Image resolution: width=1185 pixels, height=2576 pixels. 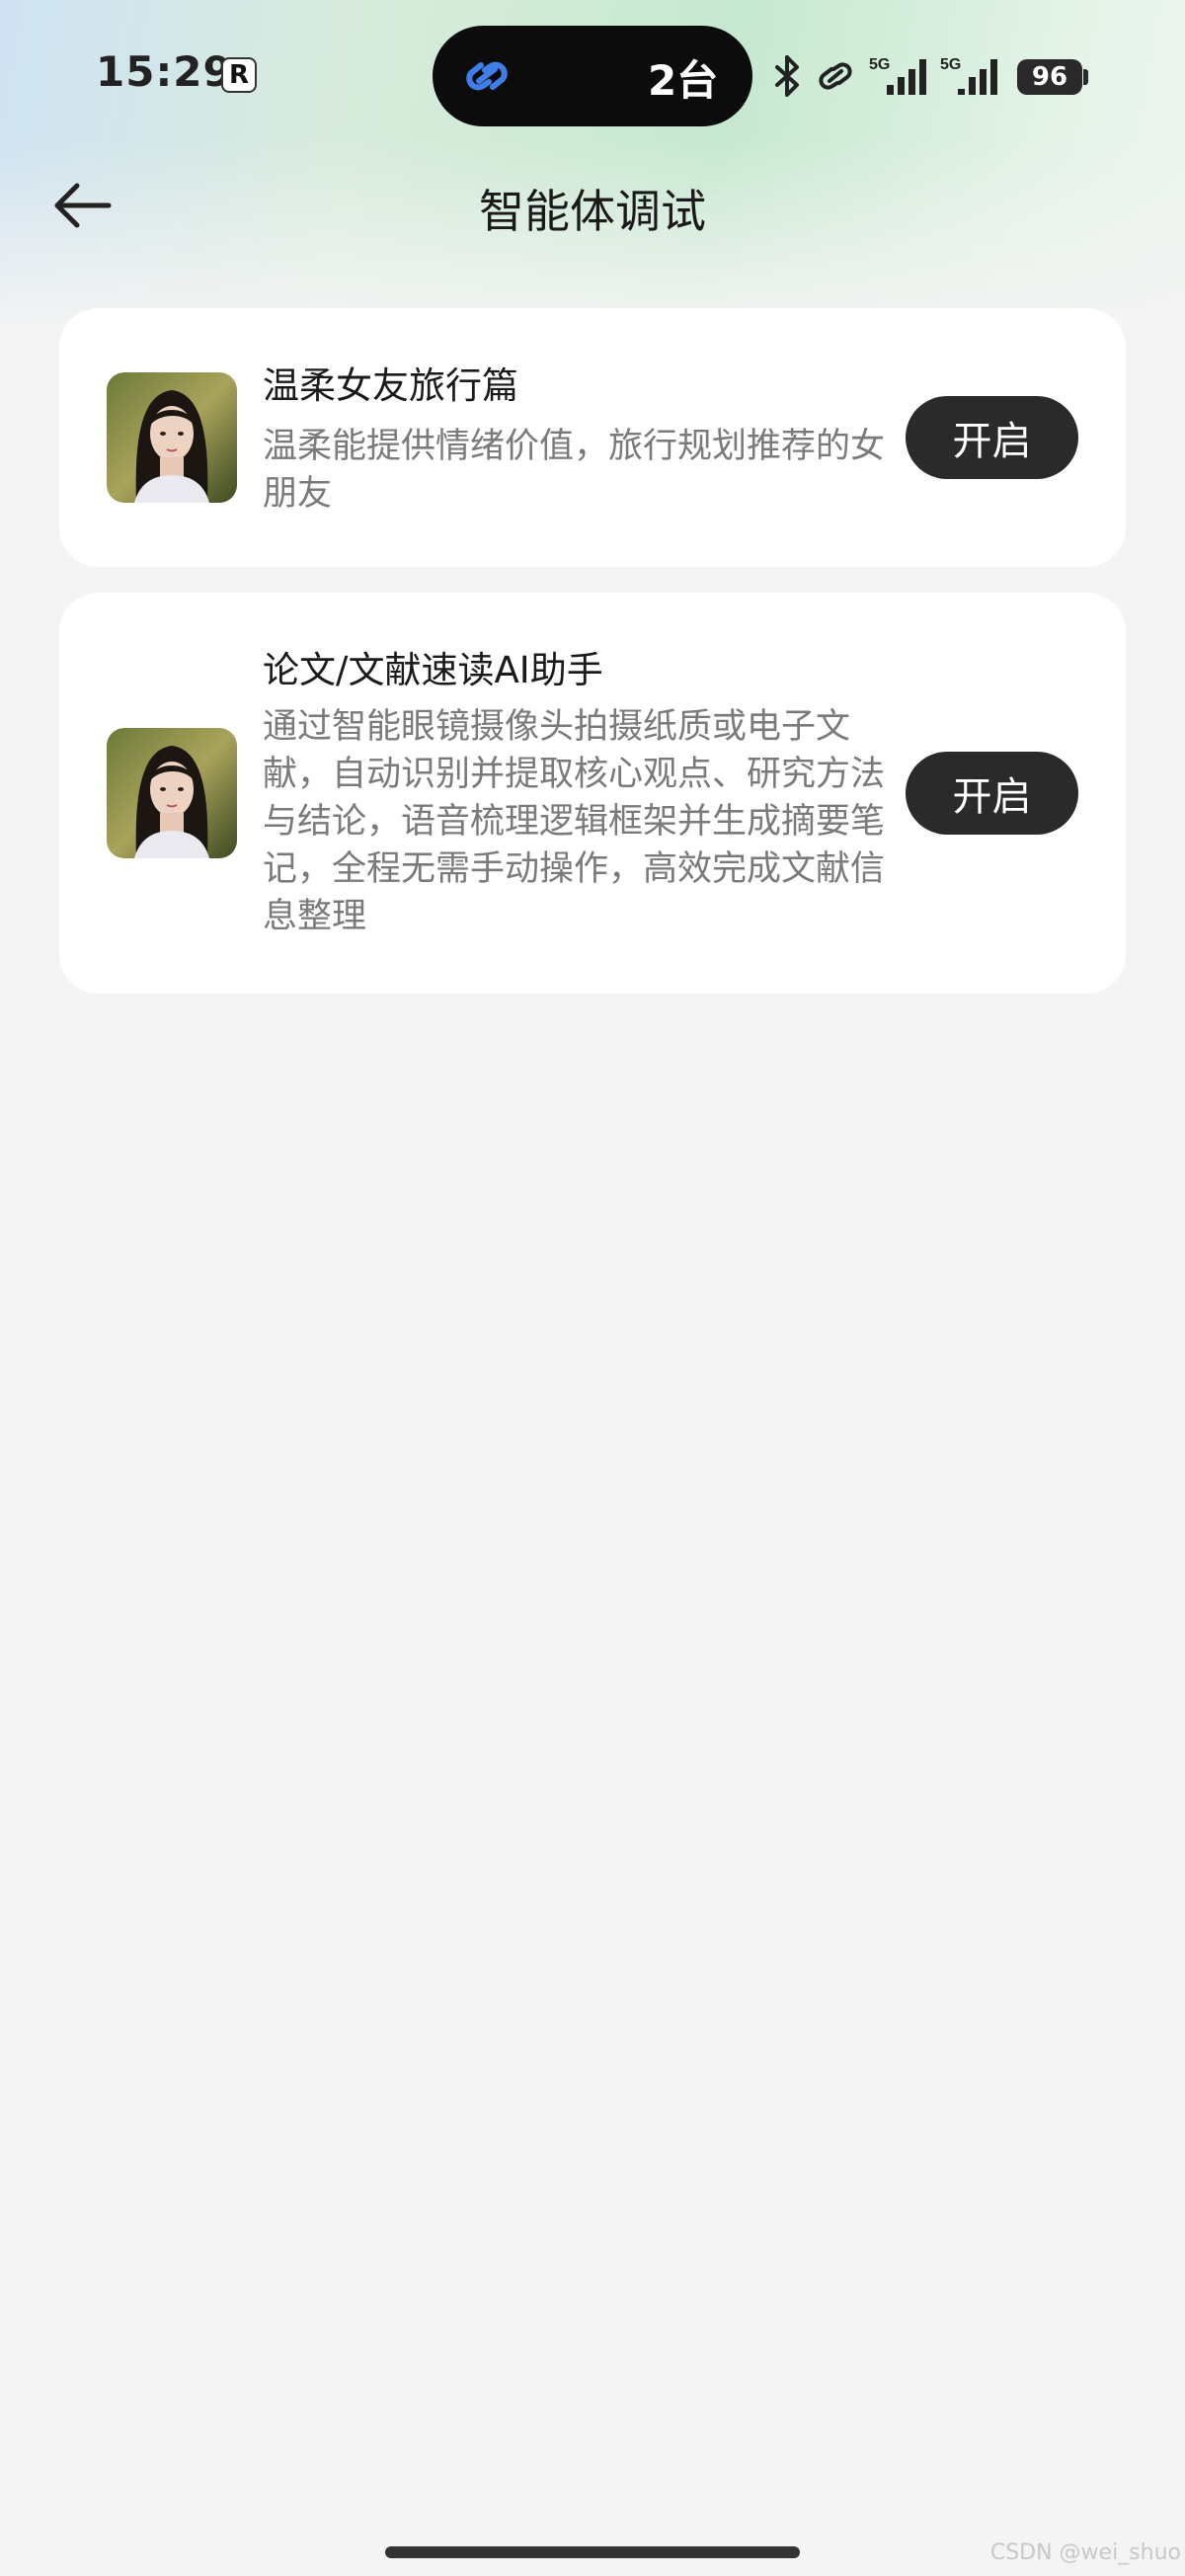 What do you see at coordinates (1085, 2552) in the screenshot?
I see `watermark: CSDN @wei_shuo` at bounding box center [1085, 2552].